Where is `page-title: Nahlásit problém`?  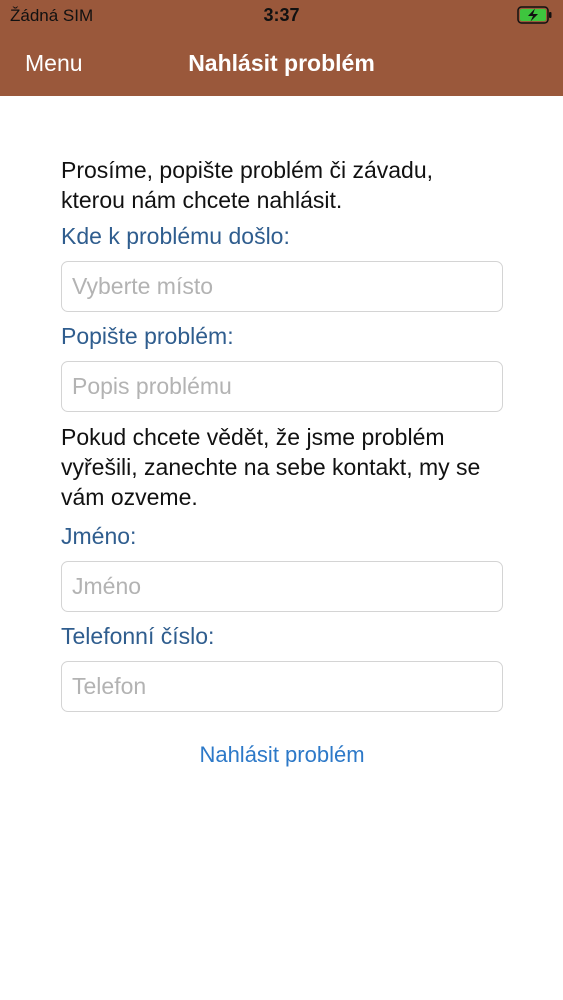 page-title: Nahlásit problém is located at coordinates (281, 63).